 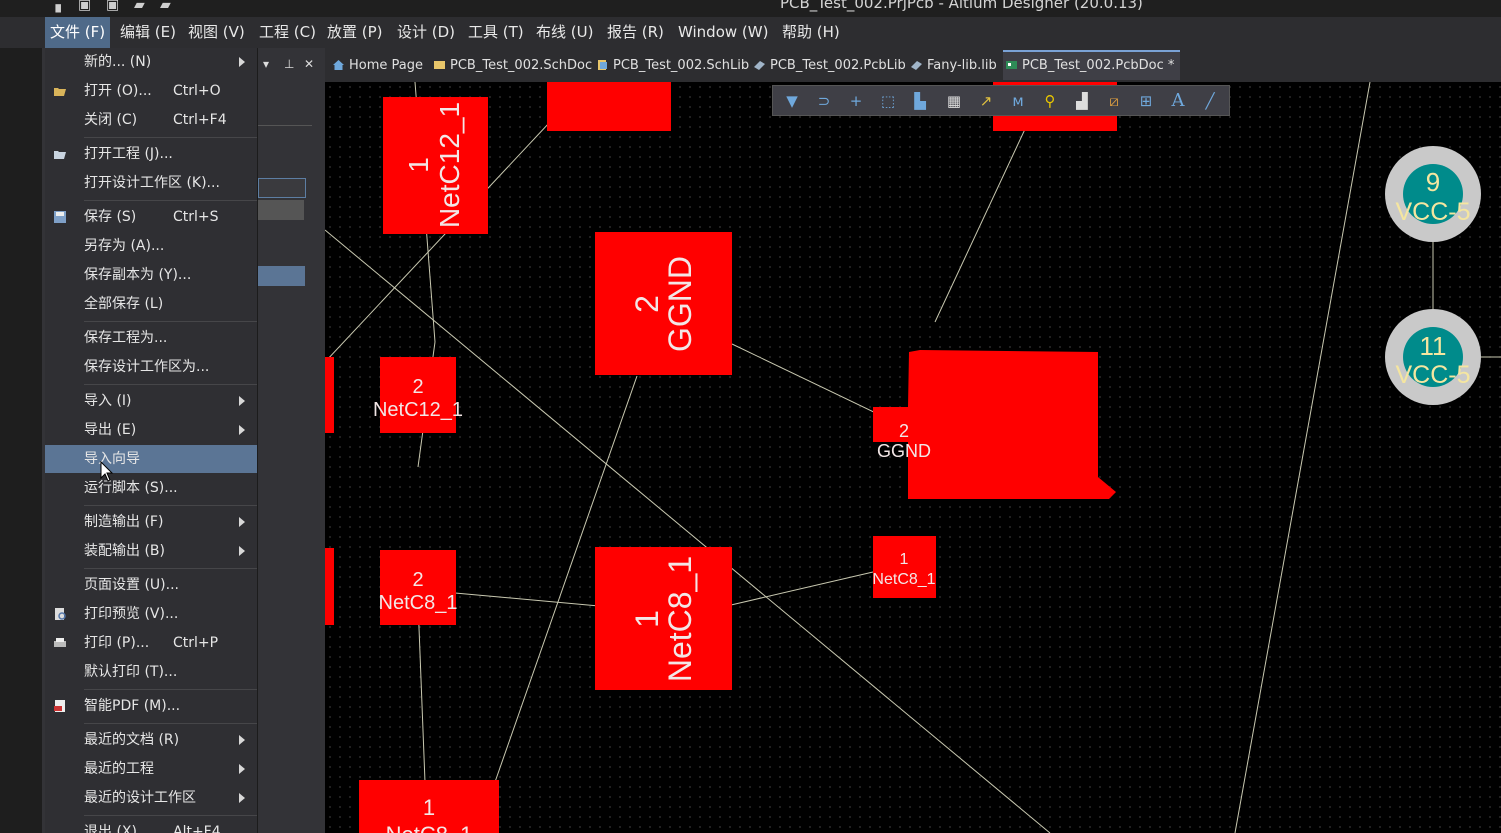 What do you see at coordinates (151, 769) in the screenshot?
I see `menu-item-recent-projects: 最近的工程` at bounding box center [151, 769].